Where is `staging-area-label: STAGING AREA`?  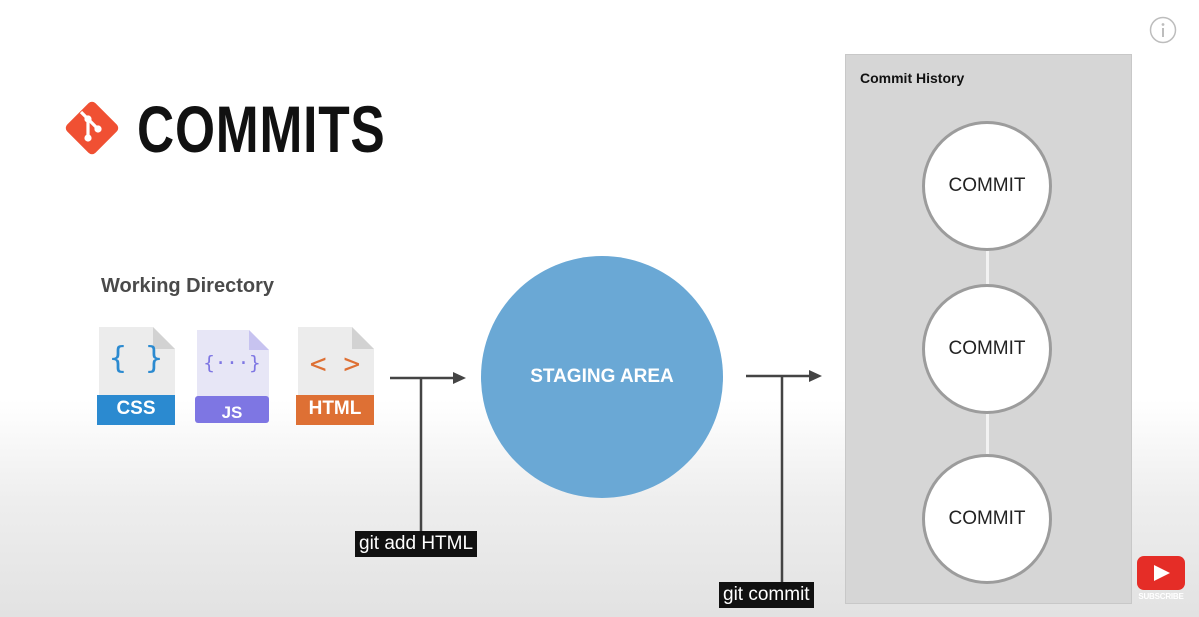 staging-area-label: STAGING AREA is located at coordinates (602, 376).